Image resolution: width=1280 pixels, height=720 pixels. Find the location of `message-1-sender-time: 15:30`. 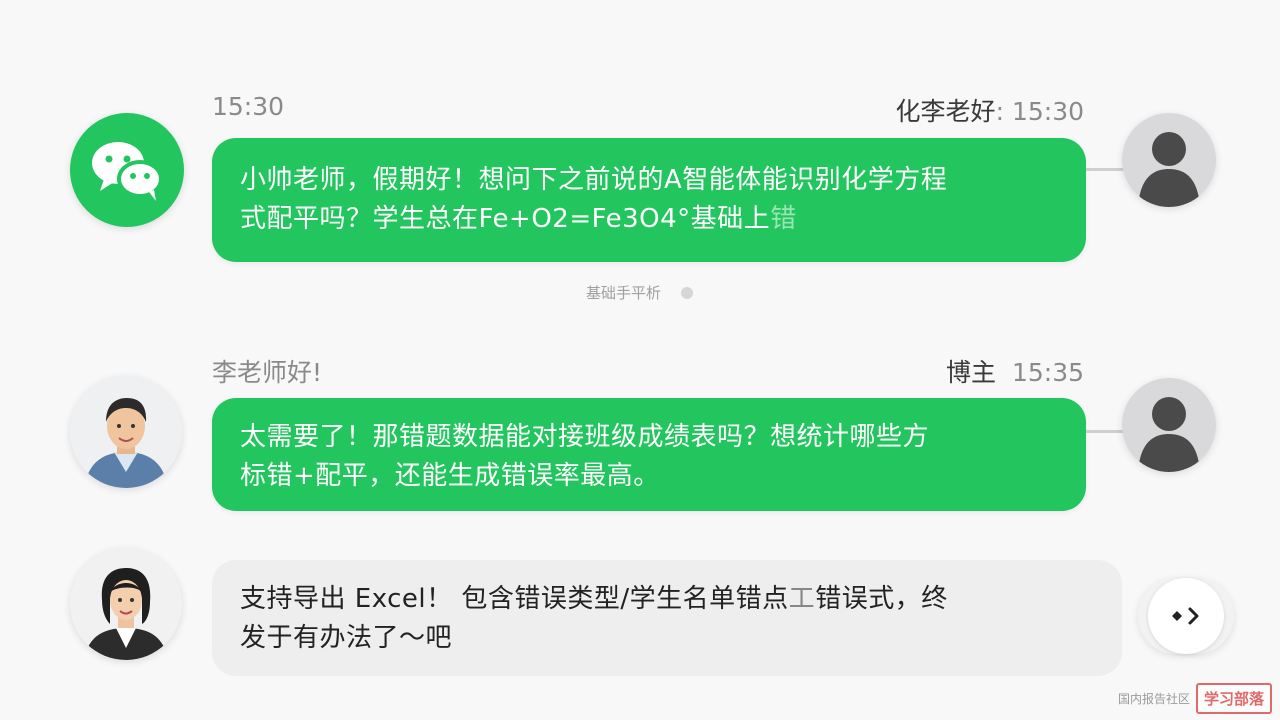

message-1-sender-time: 15:30 is located at coordinates (1047, 111).